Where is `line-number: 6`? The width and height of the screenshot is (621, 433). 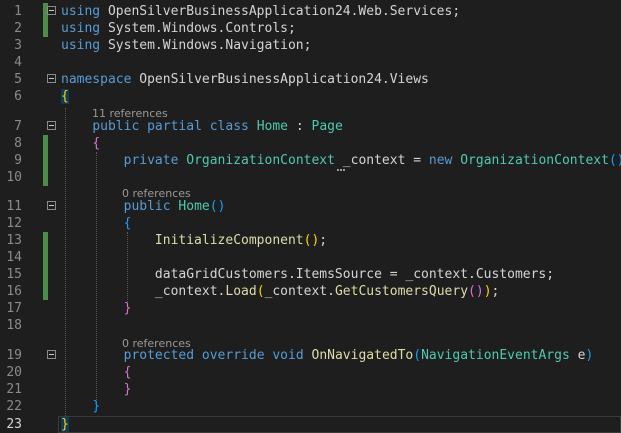
line-number: 6 is located at coordinates (18, 96).